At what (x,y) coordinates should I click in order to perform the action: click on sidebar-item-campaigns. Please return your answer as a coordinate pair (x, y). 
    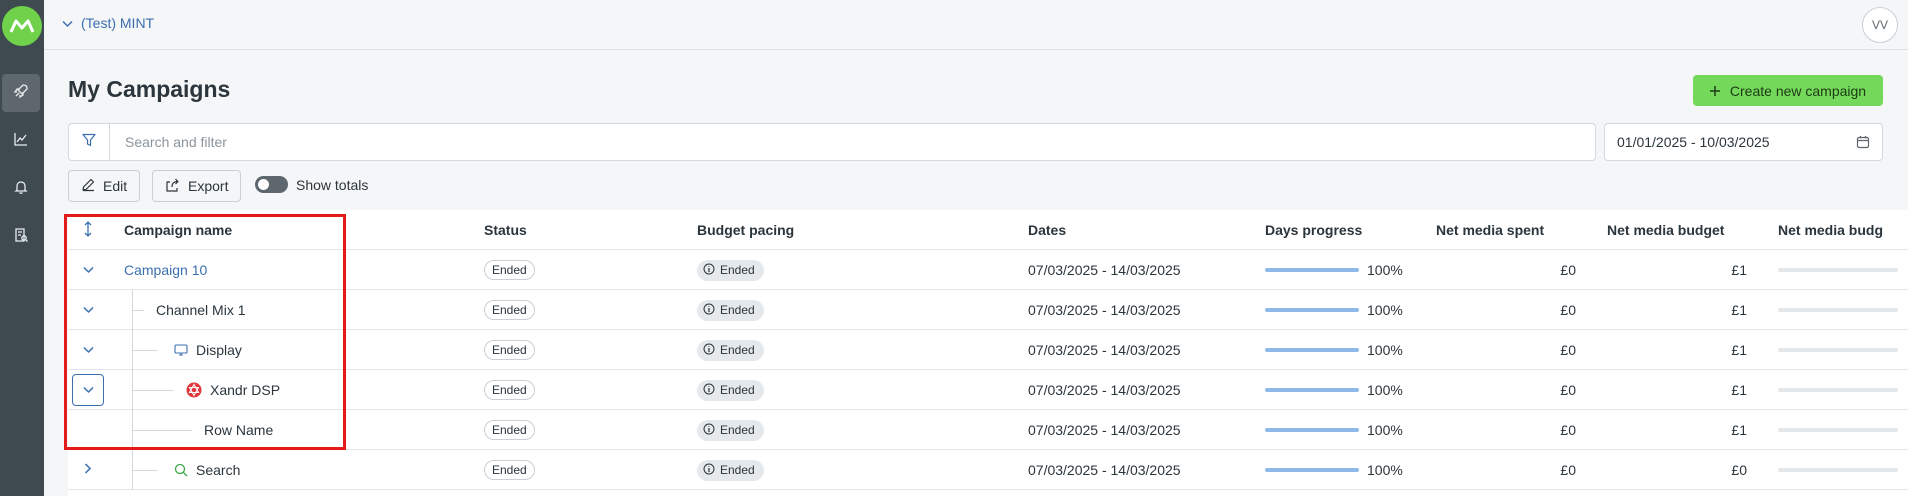
    Looking at the image, I should click on (21, 93).